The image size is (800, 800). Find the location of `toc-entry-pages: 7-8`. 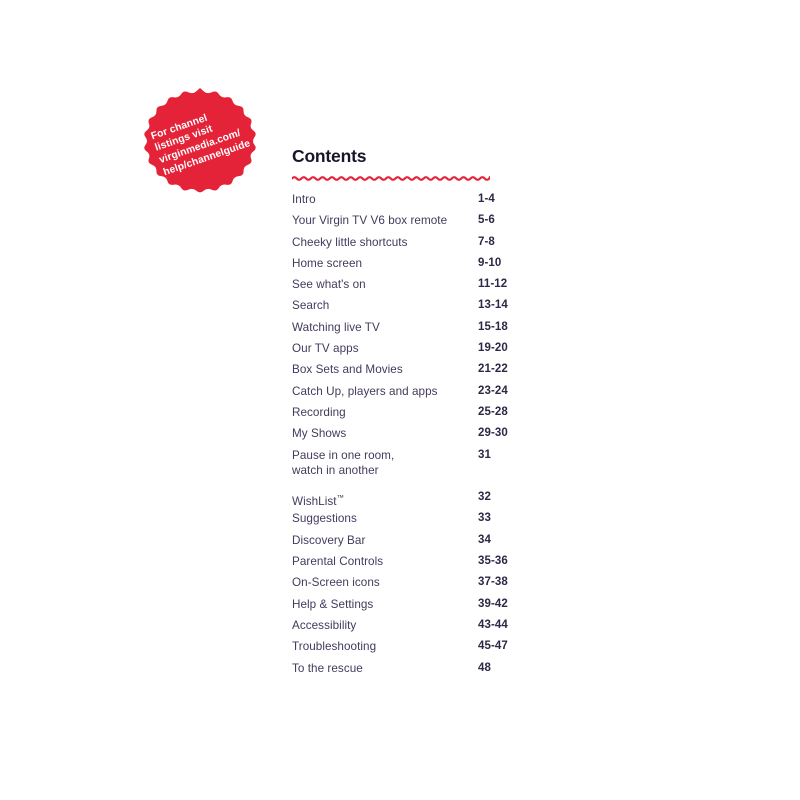

toc-entry-pages: 7-8 is located at coordinates (486, 241).